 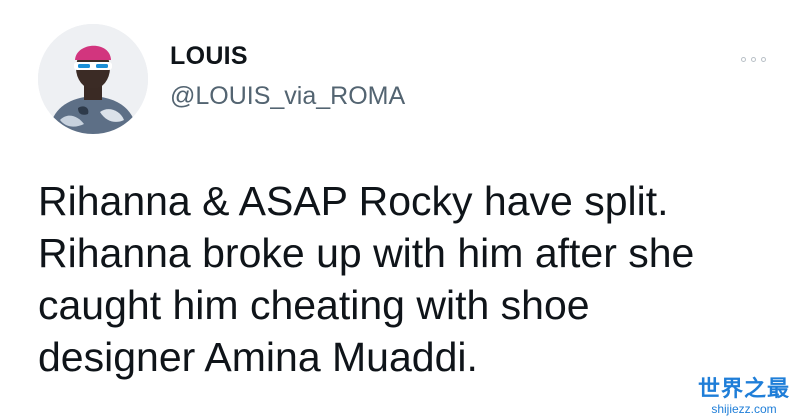 I want to click on more-horizontal-icon, so click(x=753, y=59).